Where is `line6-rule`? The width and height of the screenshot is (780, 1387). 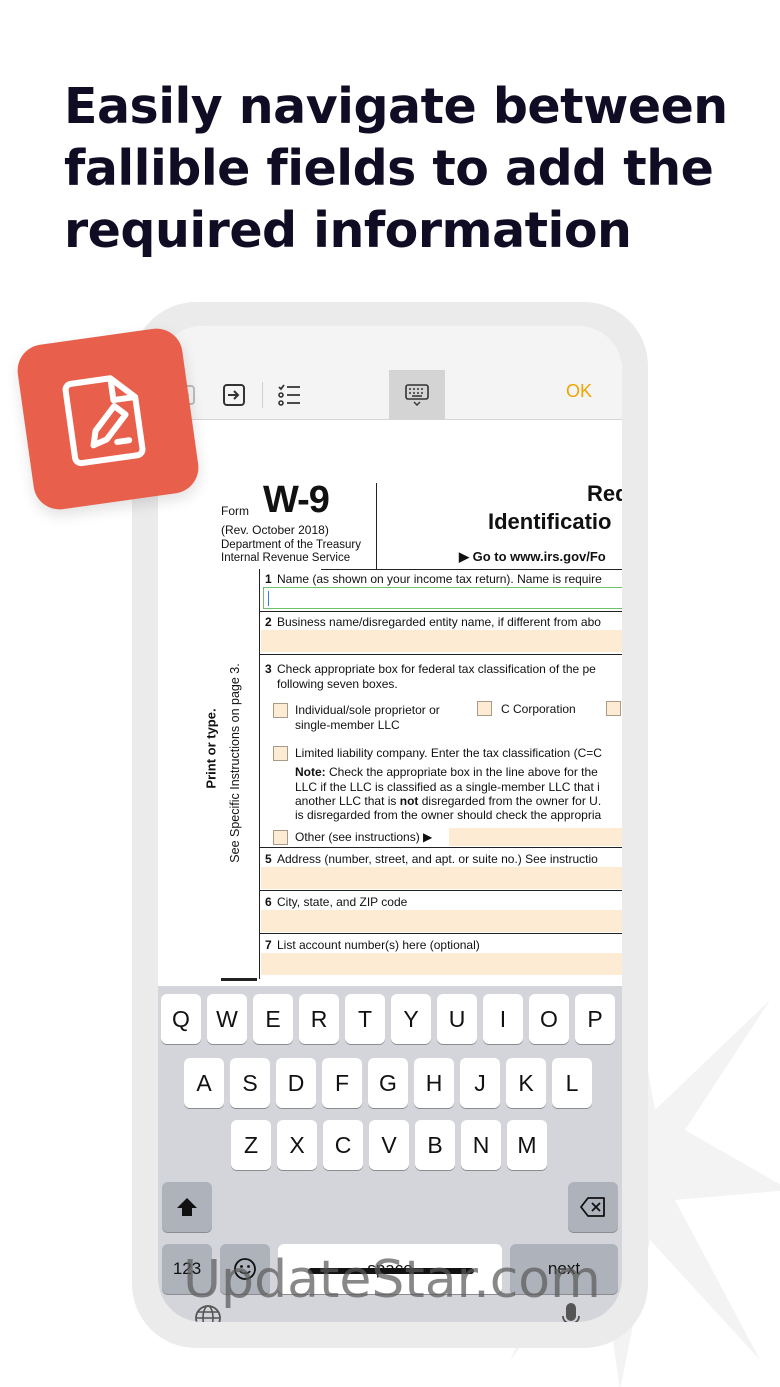
line6-rule is located at coordinates (440, 933).